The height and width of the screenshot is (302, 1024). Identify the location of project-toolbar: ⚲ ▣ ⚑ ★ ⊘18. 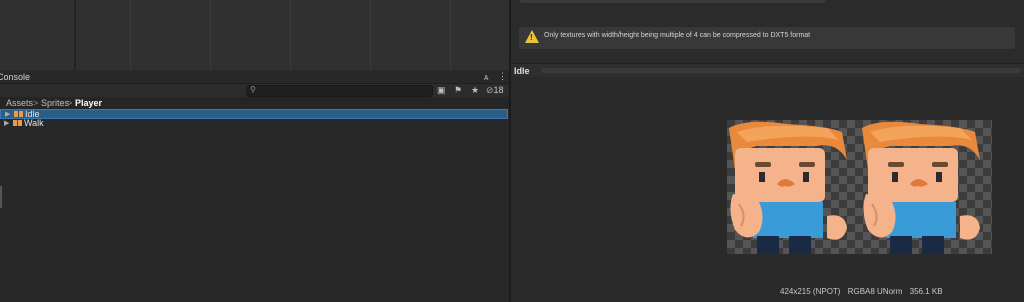
(254, 91).